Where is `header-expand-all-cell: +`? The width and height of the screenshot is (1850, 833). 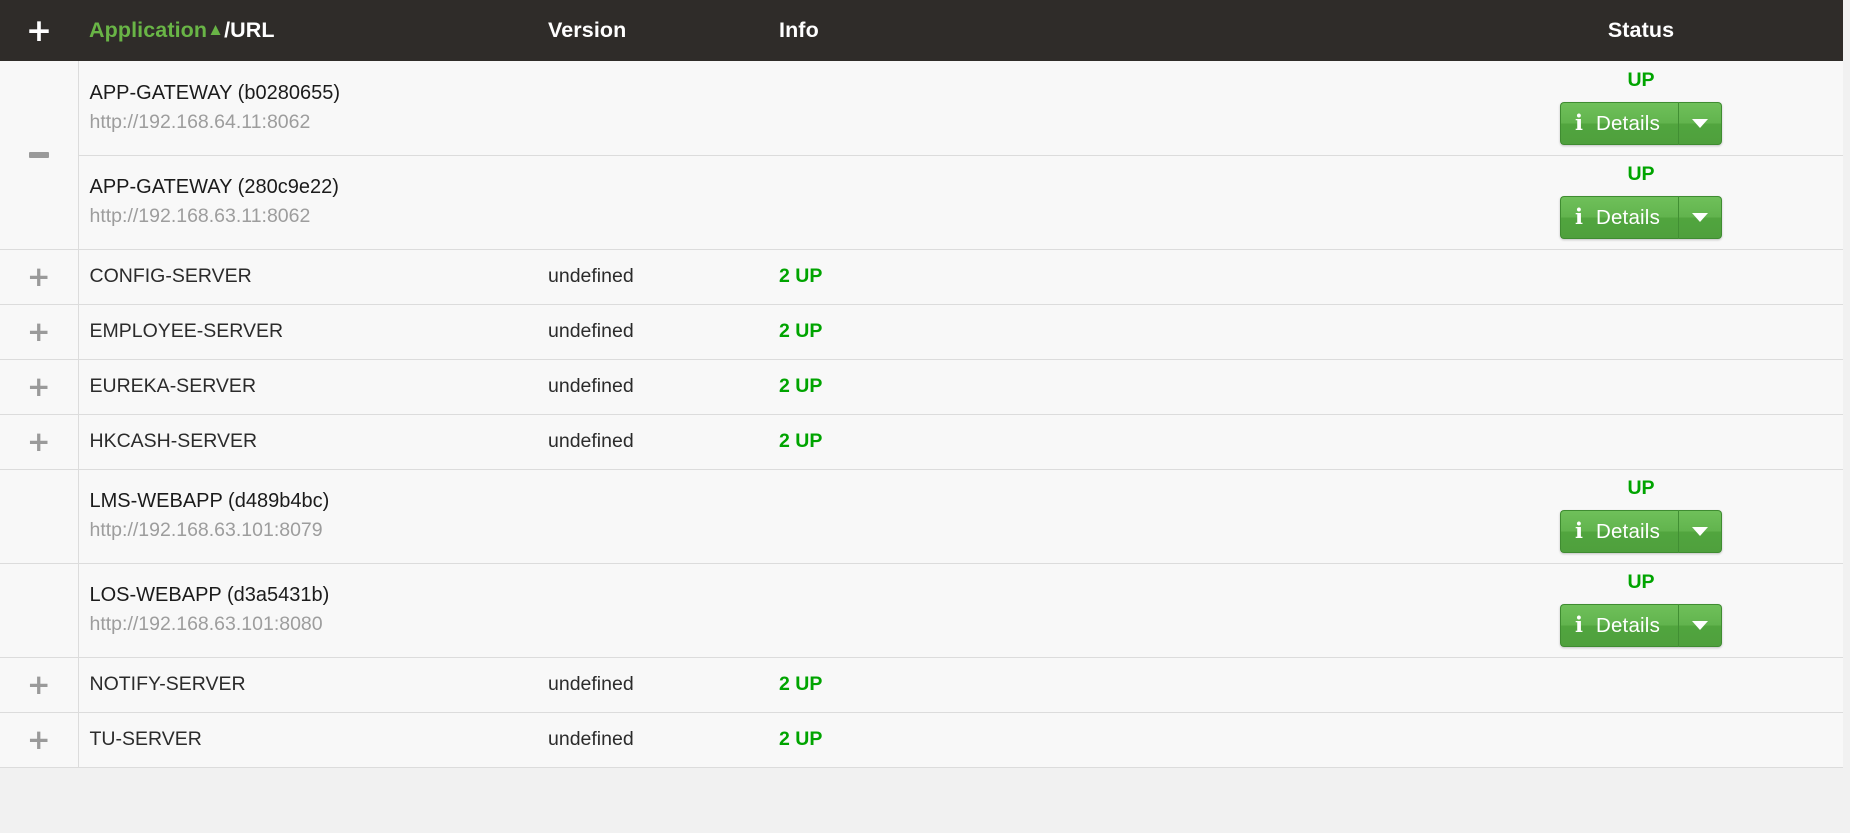 header-expand-all-cell: + is located at coordinates (39, 30).